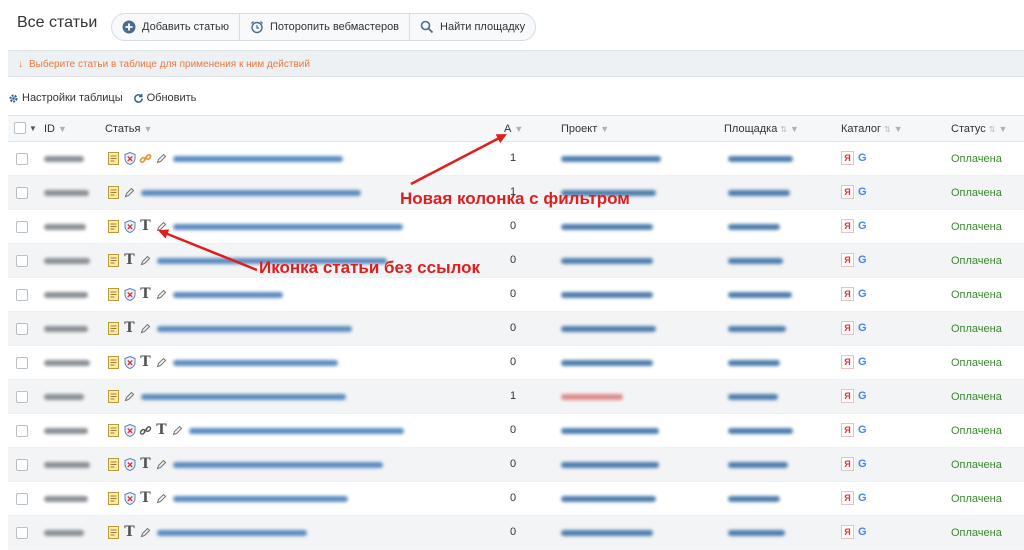 The width and height of the screenshot is (1024, 550). Describe the element at coordinates (427, 27) in the screenshot. I see `search-icon` at that location.